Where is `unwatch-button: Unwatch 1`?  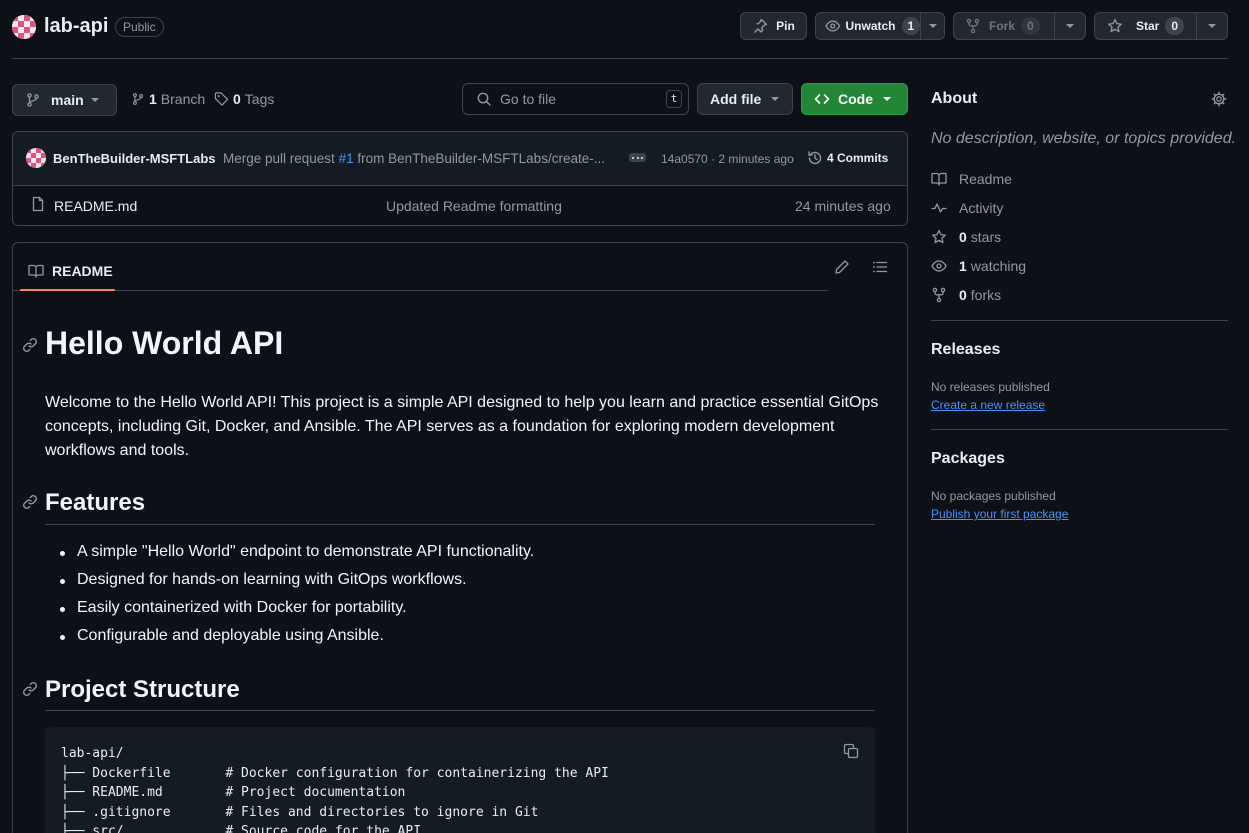
unwatch-button: Unwatch 1 is located at coordinates (868, 26).